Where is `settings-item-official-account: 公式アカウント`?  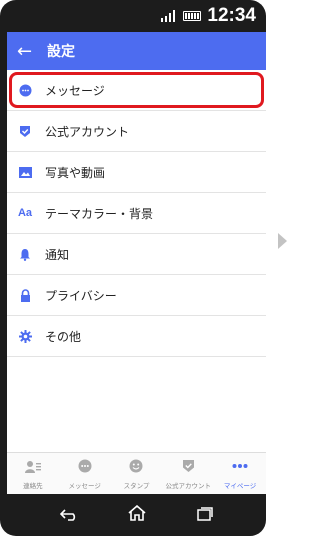 settings-item-official-account: 公式アカウント is located at coordinates (136, 131).